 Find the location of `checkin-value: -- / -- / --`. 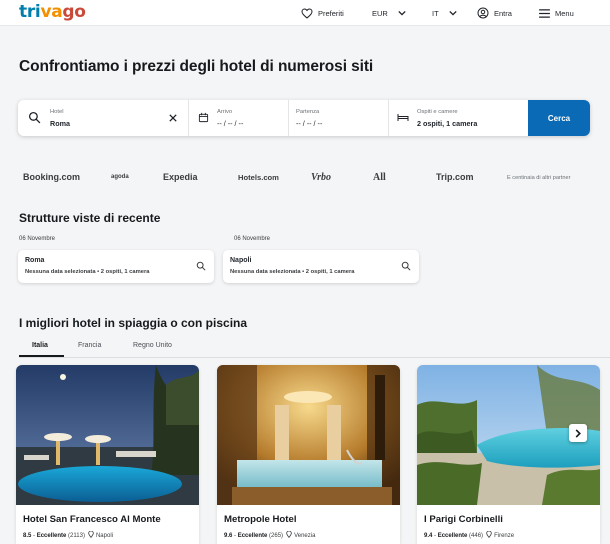

checkin-value: -- / -- / -- is located at coordinates (230, 123).